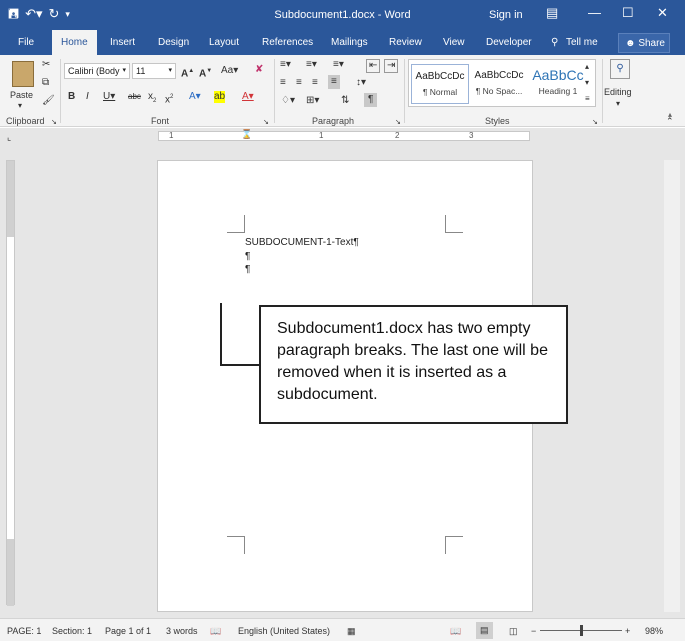  What do you see at coordinates (644, 43) in the screenshot?
I see `share-button: ☻ Share` at bounding box center [644, 43].